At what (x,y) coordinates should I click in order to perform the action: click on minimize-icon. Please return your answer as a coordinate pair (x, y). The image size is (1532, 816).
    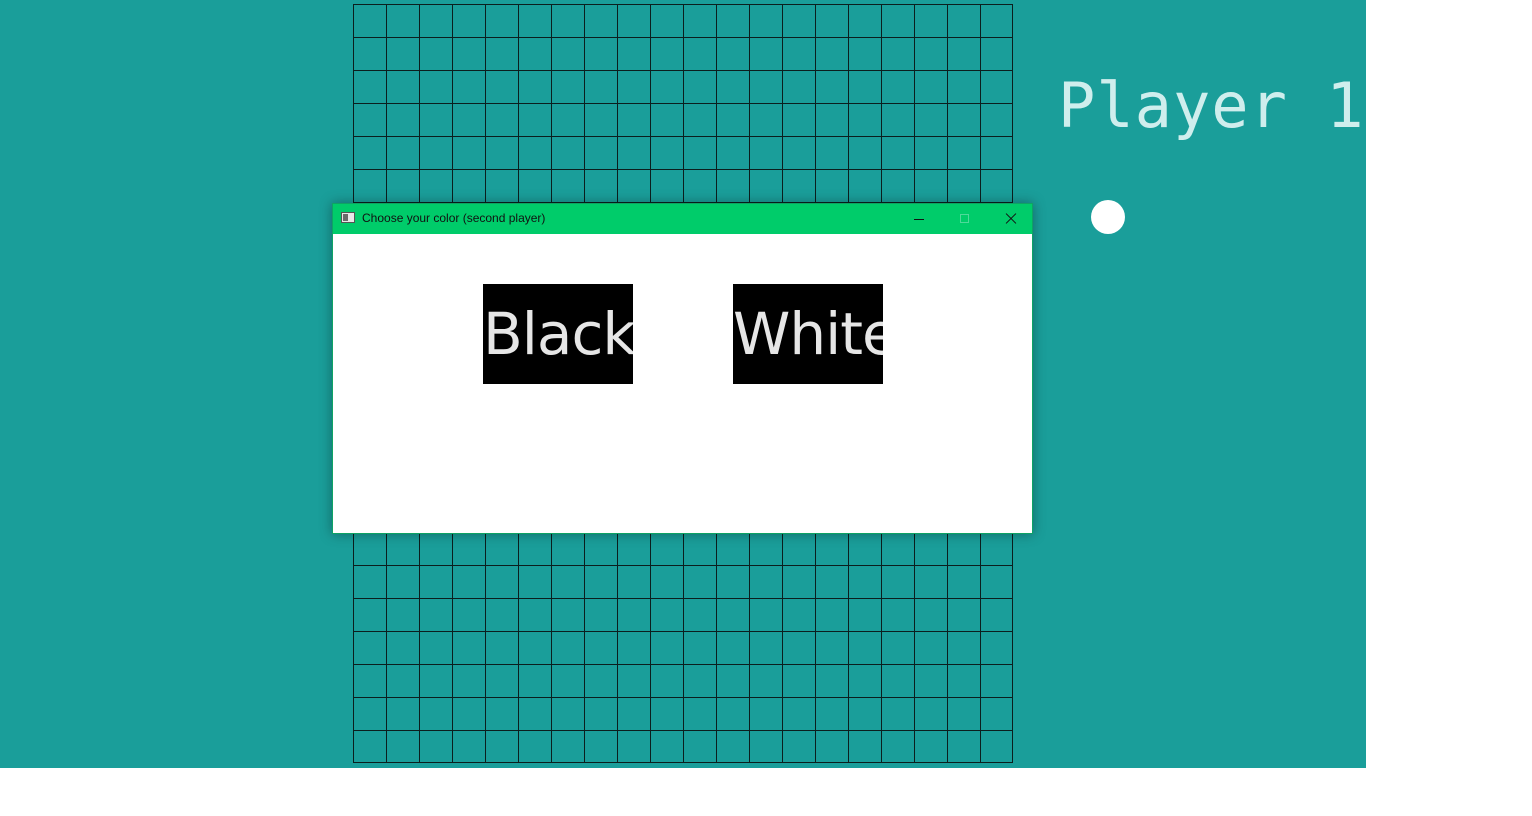
    Looking at the image, I should click on (919, 219).